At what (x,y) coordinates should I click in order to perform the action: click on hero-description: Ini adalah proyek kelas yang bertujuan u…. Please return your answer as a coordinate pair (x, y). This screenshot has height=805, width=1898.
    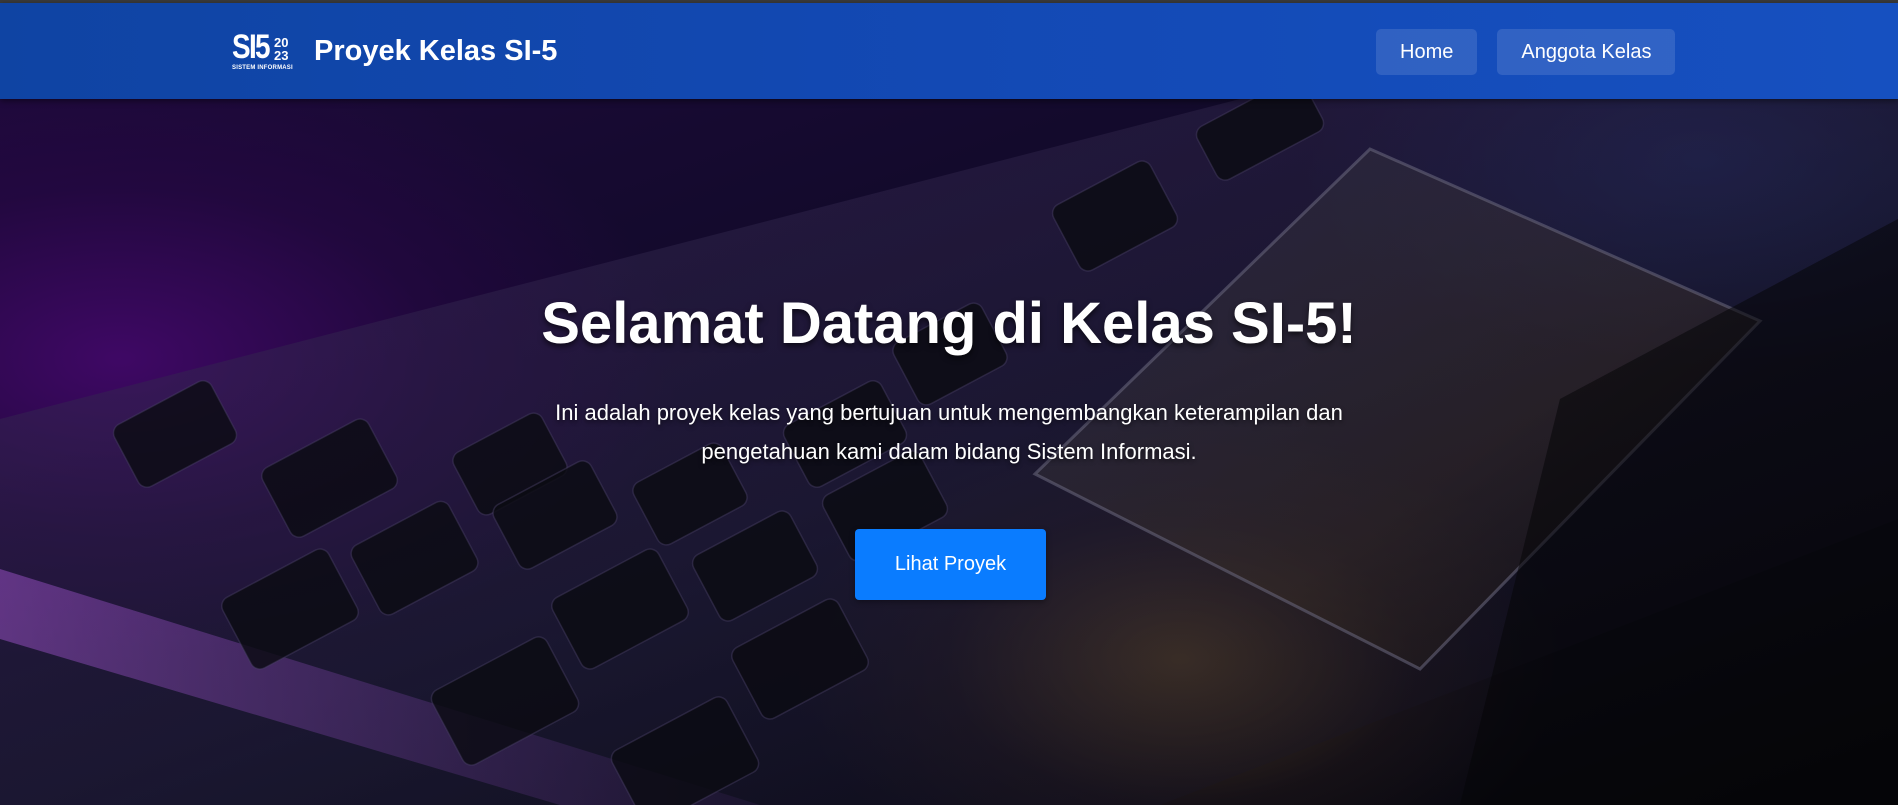
    Looking at the image, I should click on (949, 432).